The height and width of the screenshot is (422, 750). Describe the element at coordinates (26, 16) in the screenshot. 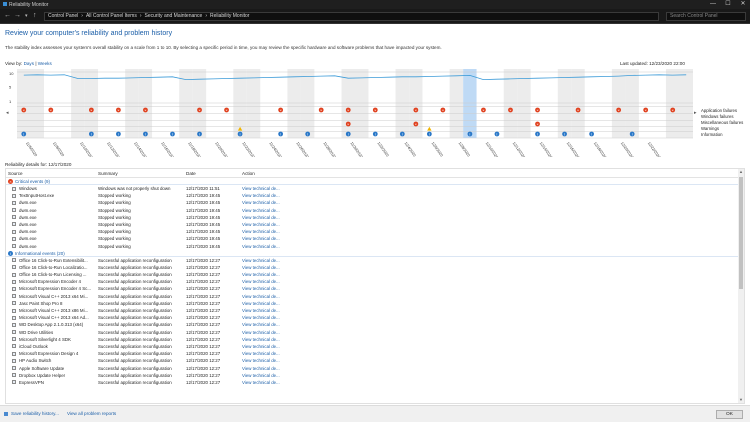

I see `recent-chevron-icon: ▾` at that location.